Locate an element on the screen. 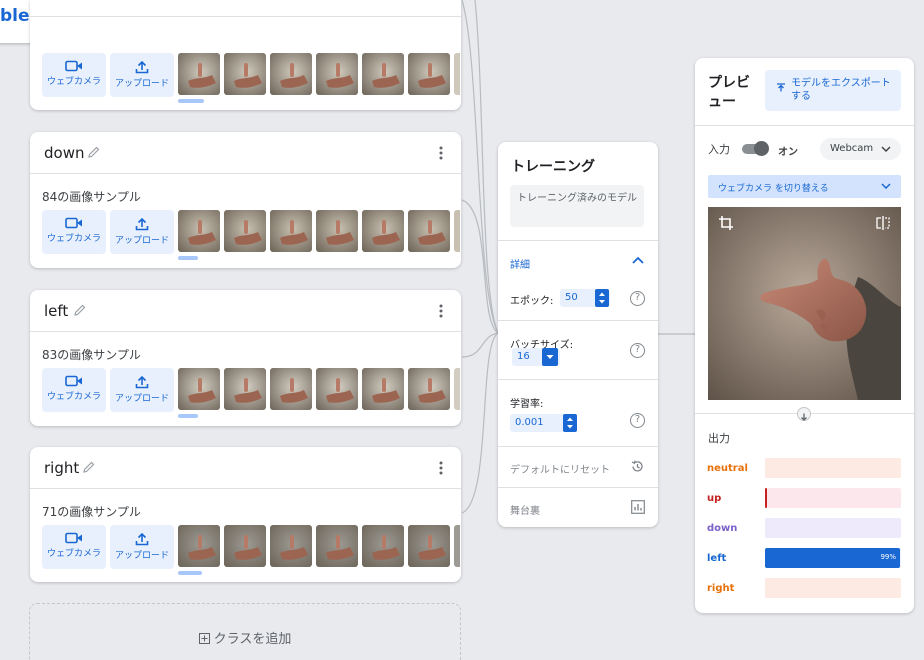 The image size is (924, 660). add-class-label: クラスを追加 is located at coordinates (252, 639).